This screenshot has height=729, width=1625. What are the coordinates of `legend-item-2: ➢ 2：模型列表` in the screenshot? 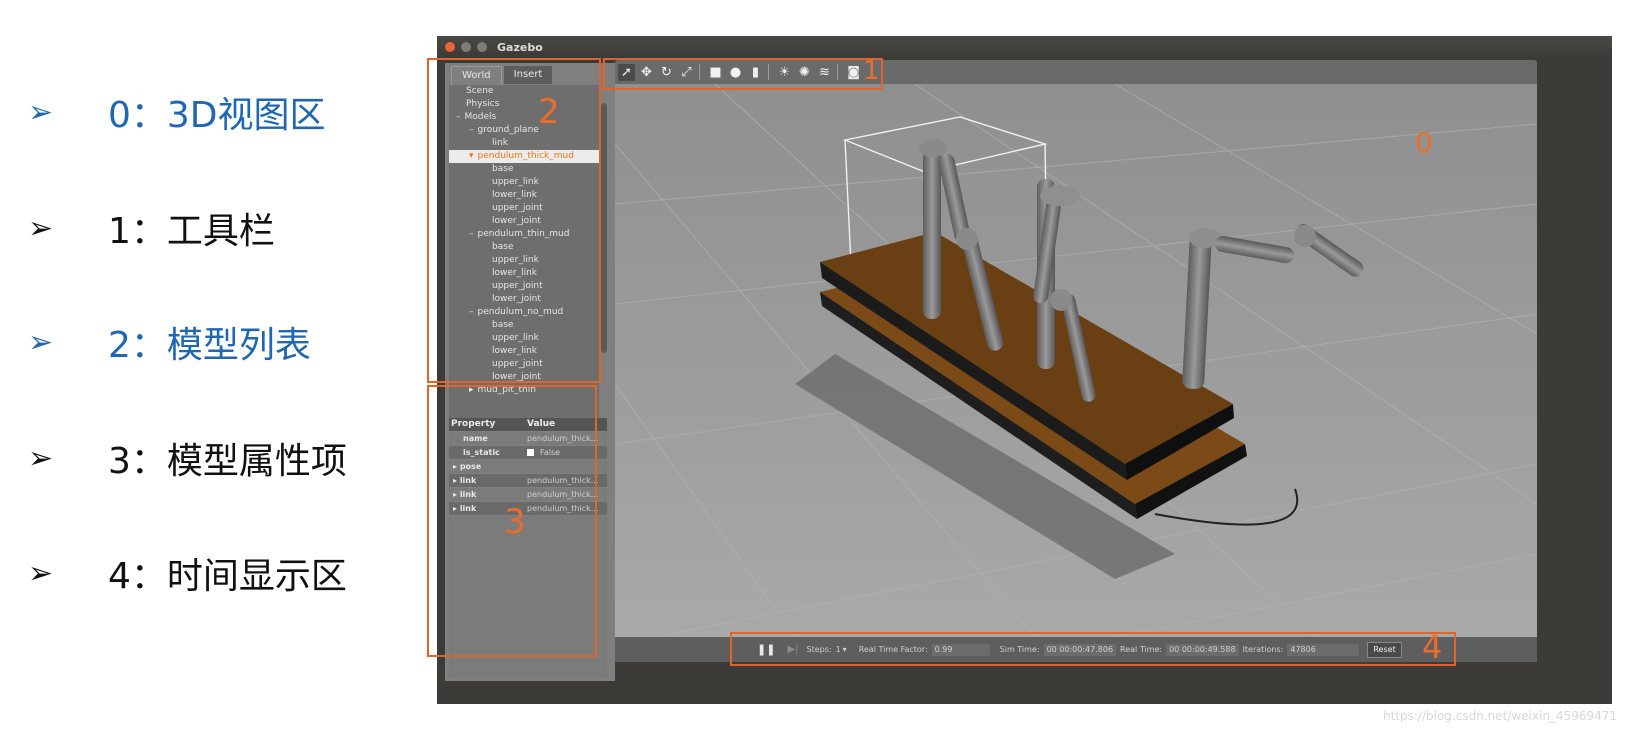 It's located at (169, 342).